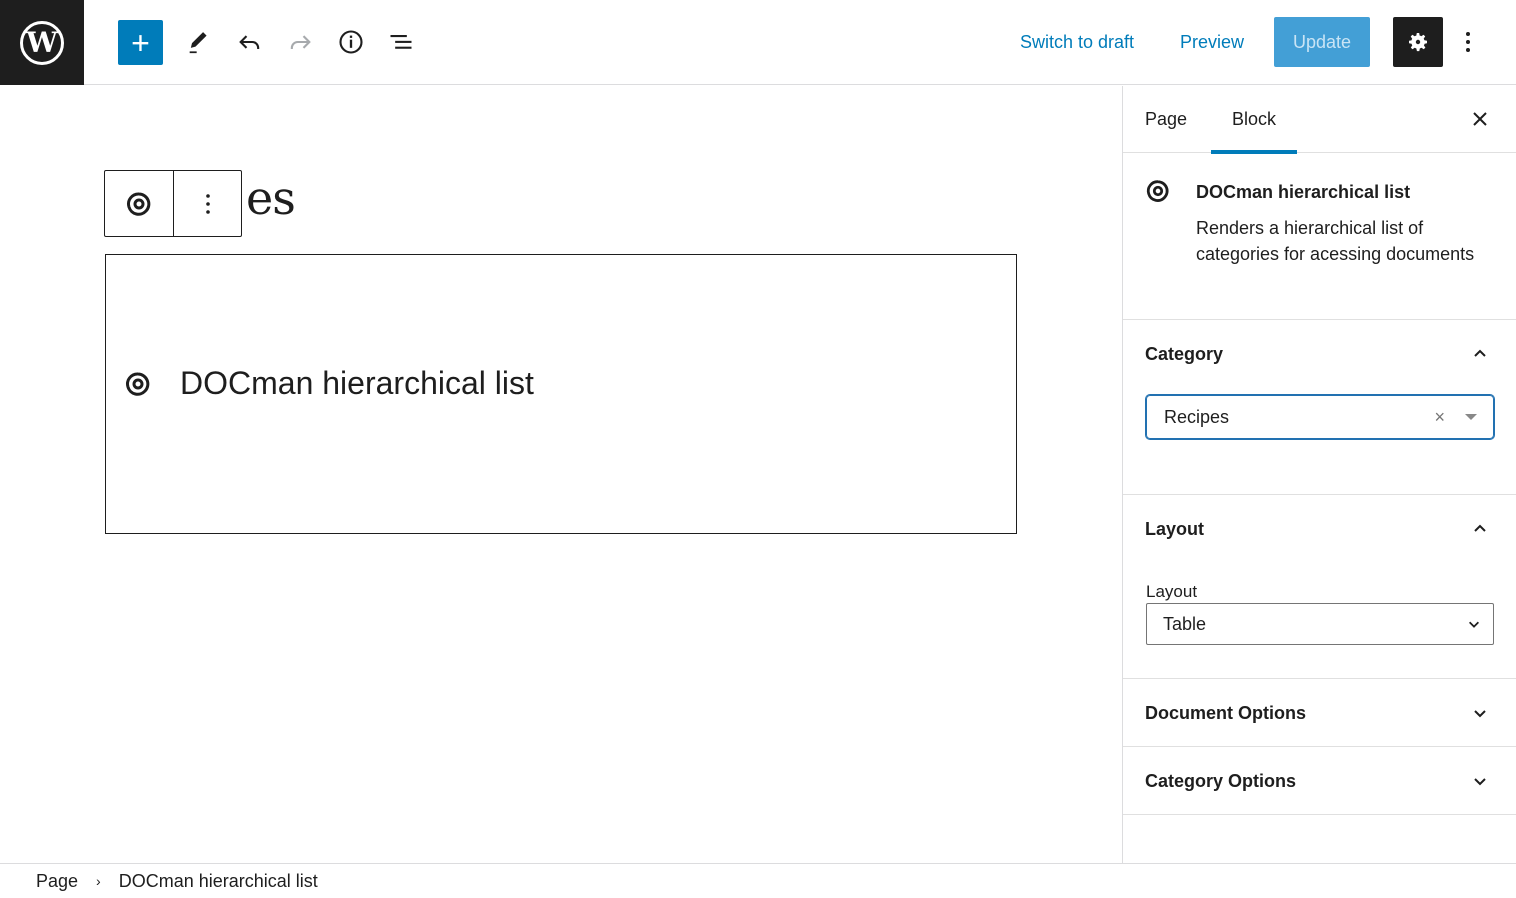 The width and height of the screenshot is (1516, 898). Describe the element at coordinates (1225, 712) in the screenshot. I see `document-options-title: Document Options` at that location.